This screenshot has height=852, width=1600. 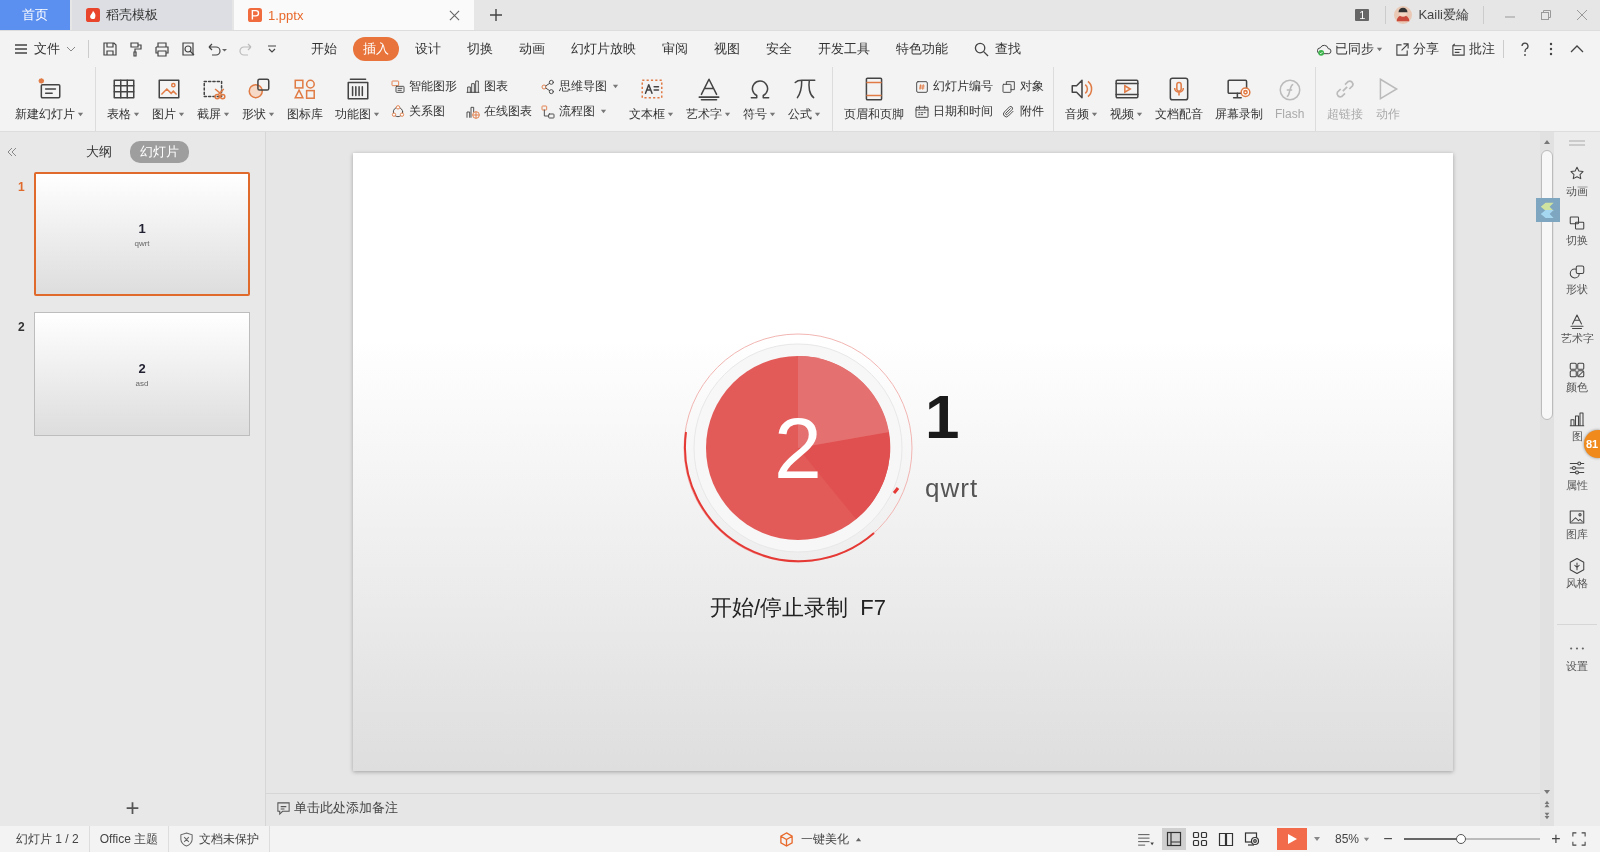 I want to click on ribbon-button: 音频, so click(x=1081, y=99).